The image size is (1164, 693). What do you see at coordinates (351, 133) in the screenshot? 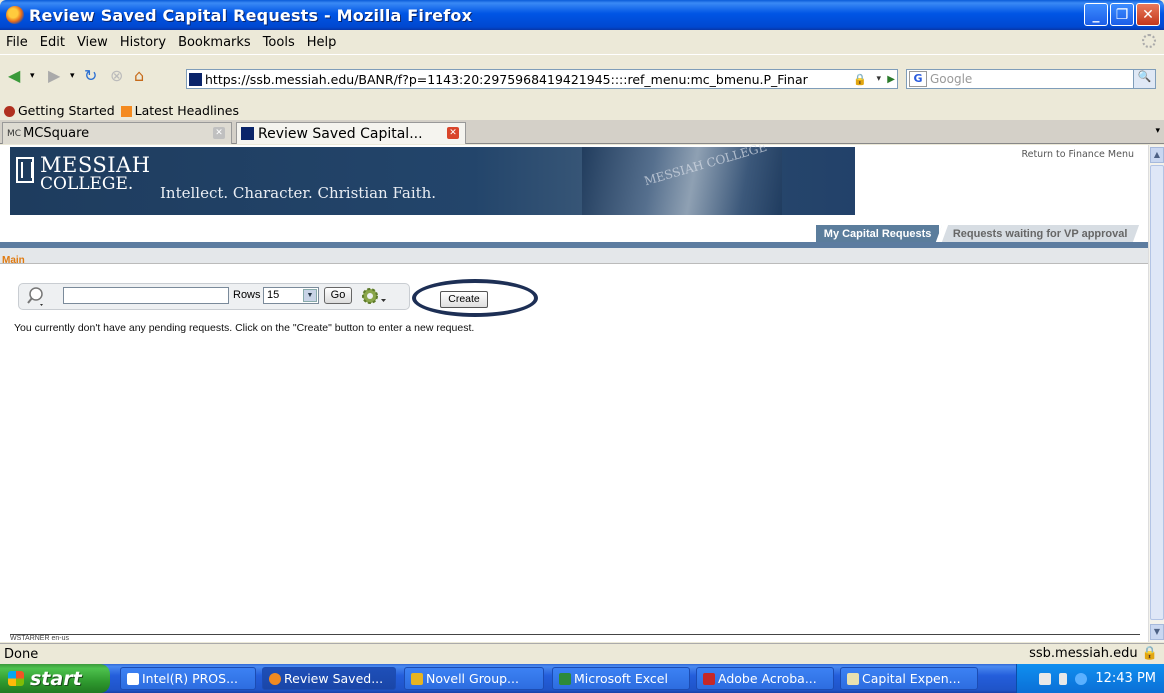
I see `tab-review-saved-capital: Review Saved Capital... ✕` at bounding box center [351, 133].